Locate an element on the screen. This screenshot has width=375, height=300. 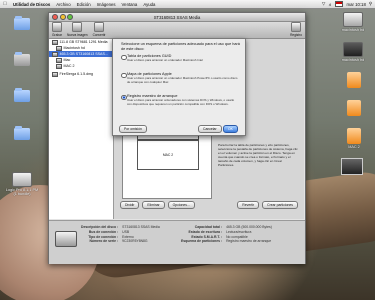
desktop-icon-thumb is located at coordinates (352, 167).